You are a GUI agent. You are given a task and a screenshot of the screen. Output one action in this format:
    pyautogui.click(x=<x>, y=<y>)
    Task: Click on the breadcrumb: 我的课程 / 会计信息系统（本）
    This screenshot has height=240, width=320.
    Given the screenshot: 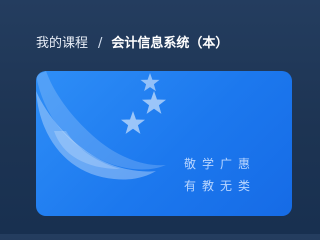 What is the action you would take?
    pyautogui.click(x=132, y=44)
    